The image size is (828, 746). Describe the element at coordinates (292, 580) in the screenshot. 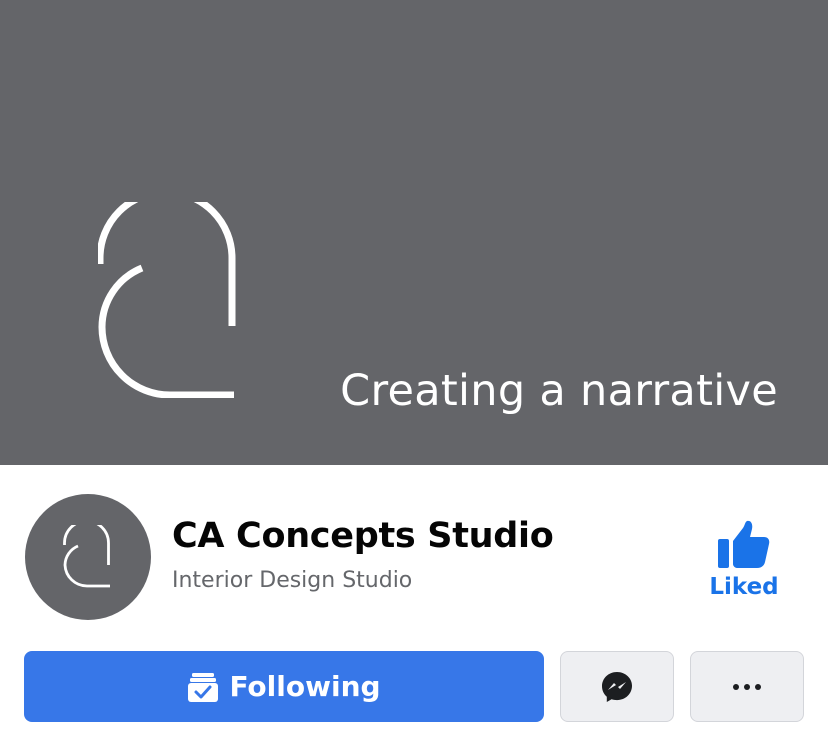

I see `page-category: Interior Design Studio` at that location.